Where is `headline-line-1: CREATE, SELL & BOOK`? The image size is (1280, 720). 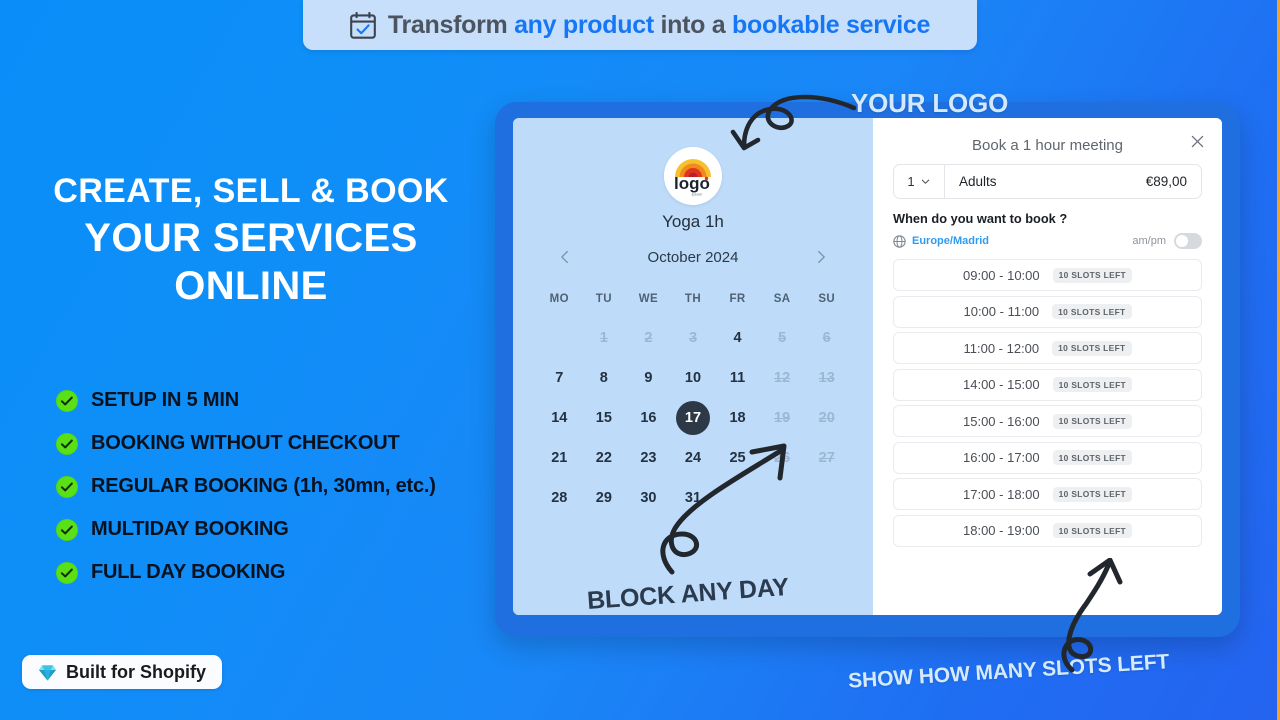 headline-line-1: CREATE, SELL & BOOK is located at coordinates (251, 191).